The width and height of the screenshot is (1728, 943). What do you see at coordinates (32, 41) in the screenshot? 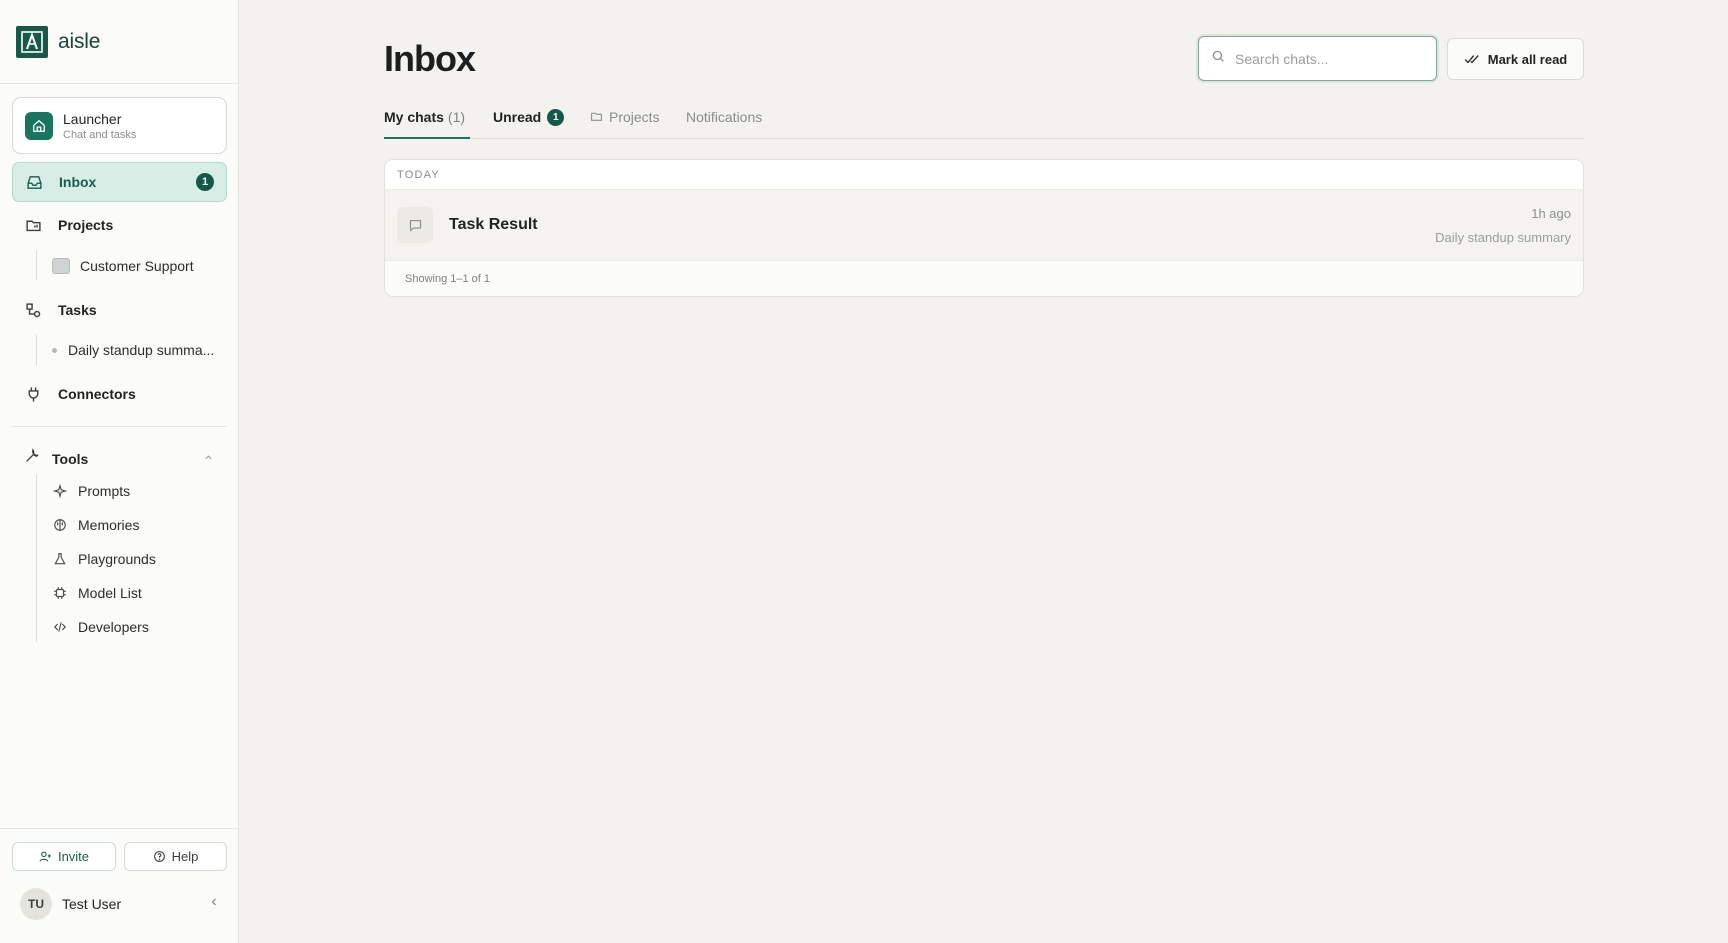
I see `aisle-logo-icon` at bounding box center [32, 41].